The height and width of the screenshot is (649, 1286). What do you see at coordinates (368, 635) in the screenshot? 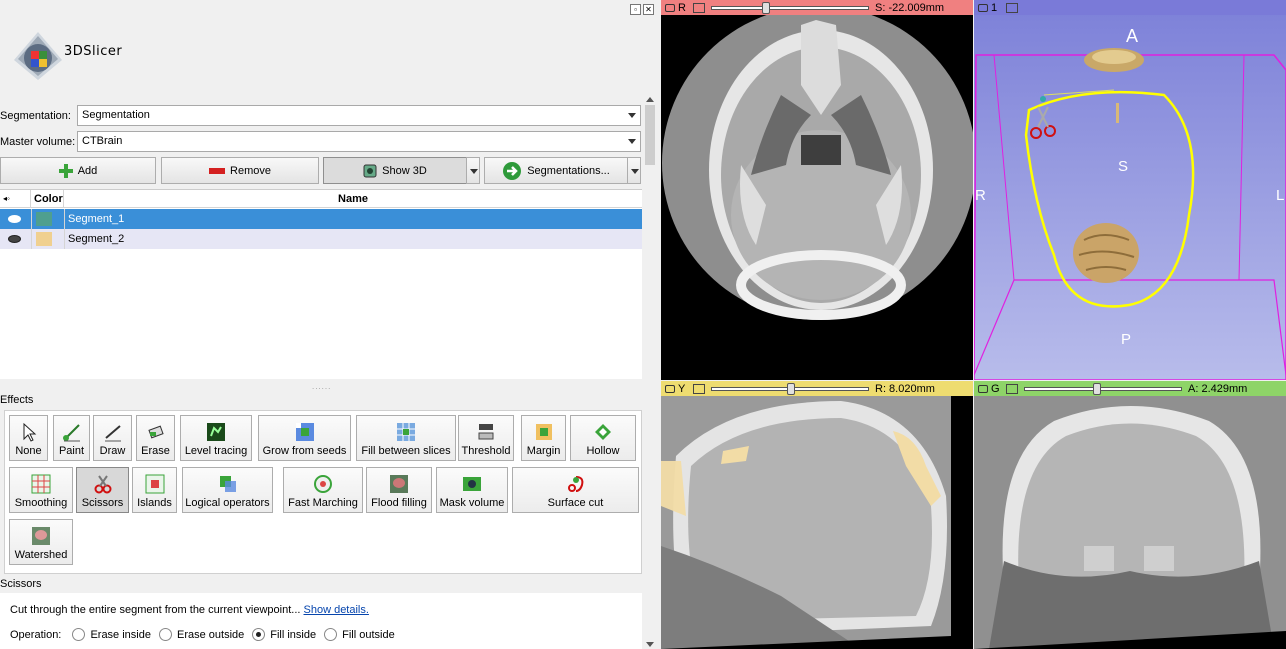
I see `operation-option-label: Fill outside` at bounding box center [368, 635].